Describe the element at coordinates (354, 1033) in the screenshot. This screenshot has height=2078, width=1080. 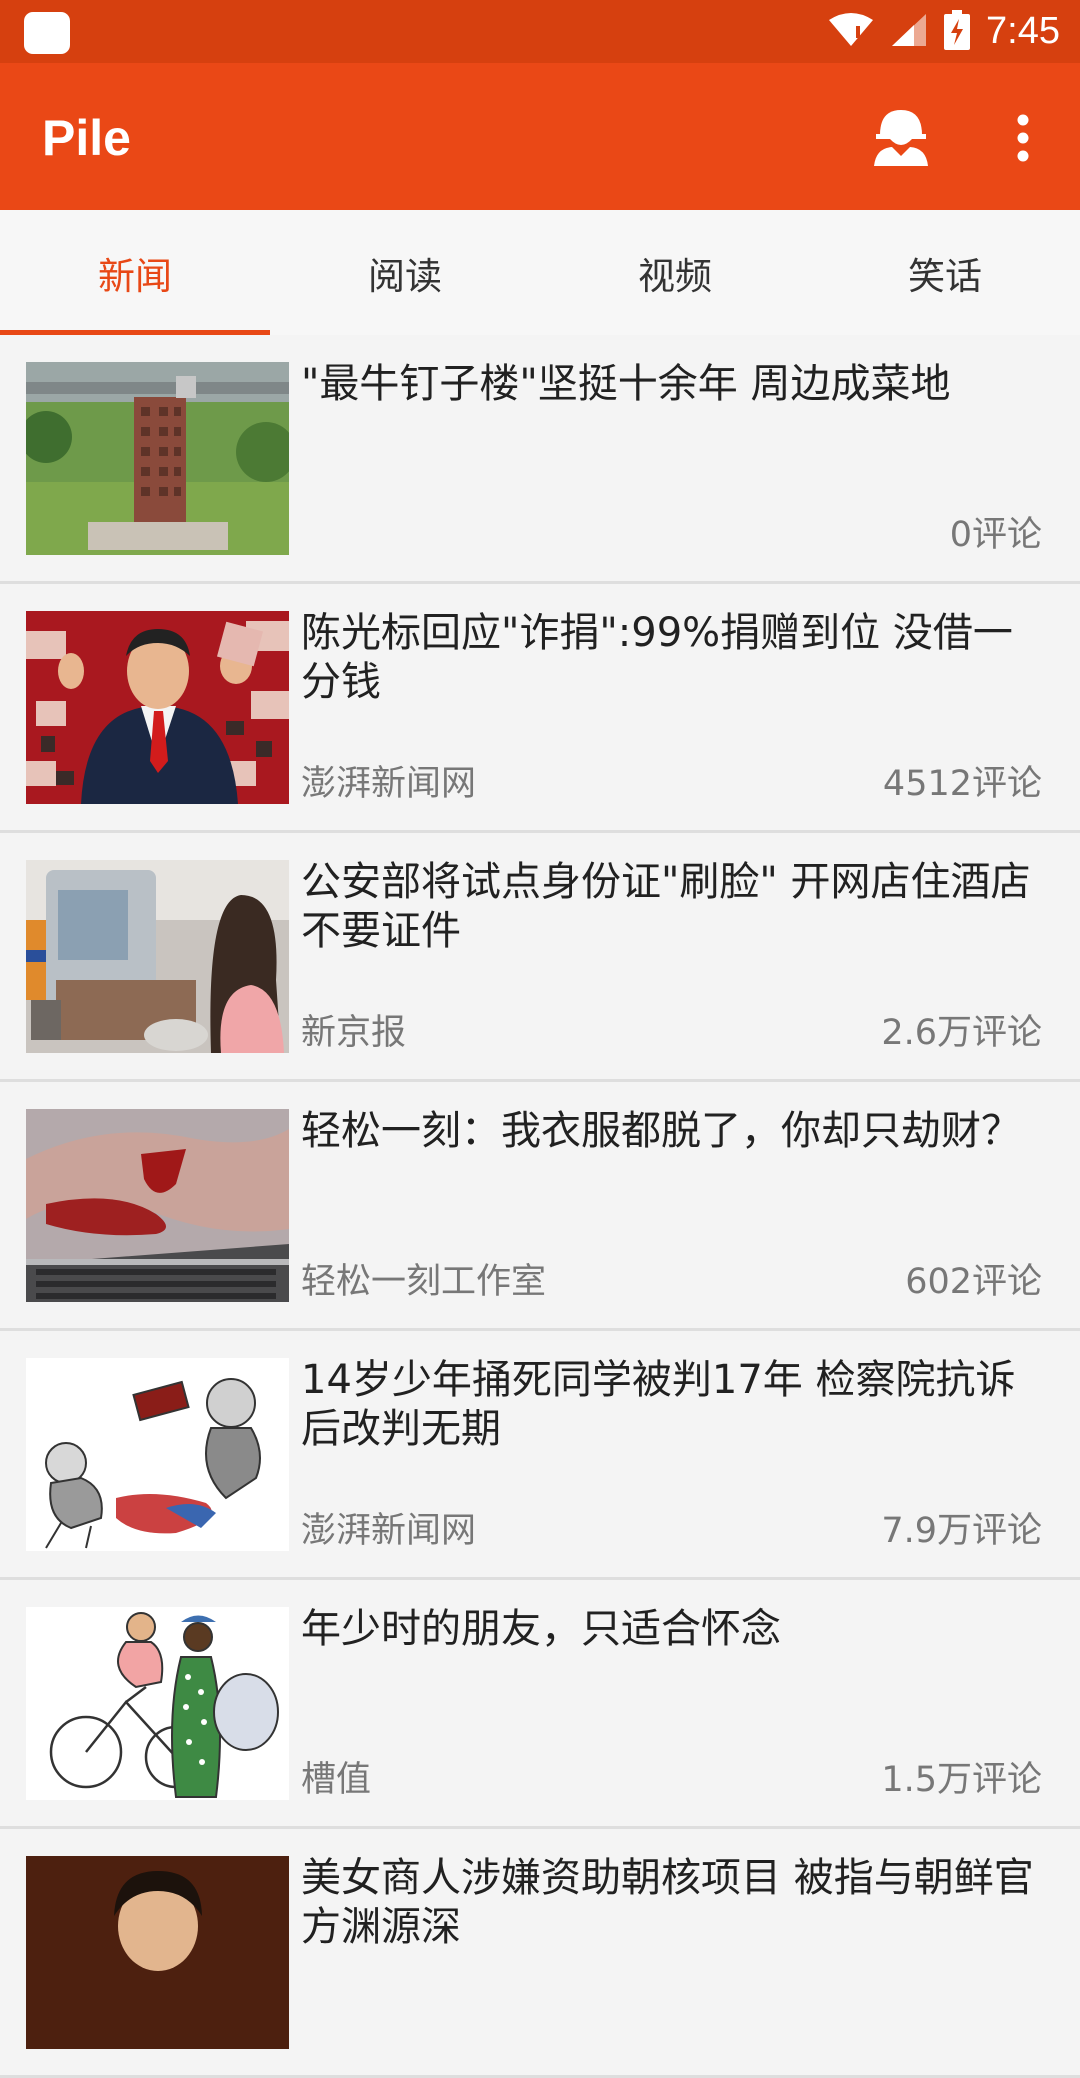
I see `news-source: 新京报` at that location.